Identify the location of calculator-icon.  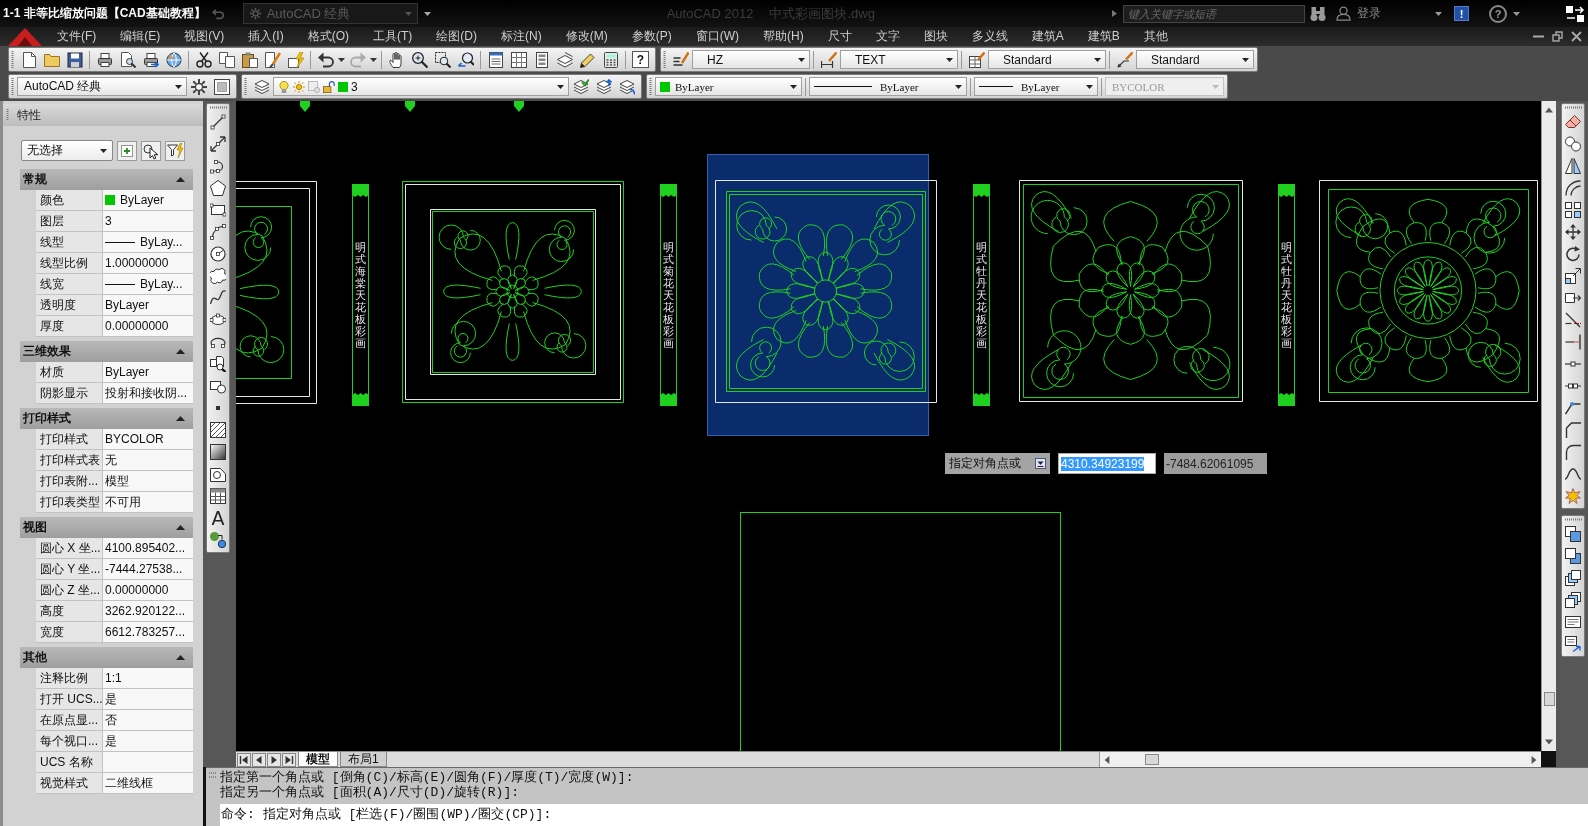
(610, 59).